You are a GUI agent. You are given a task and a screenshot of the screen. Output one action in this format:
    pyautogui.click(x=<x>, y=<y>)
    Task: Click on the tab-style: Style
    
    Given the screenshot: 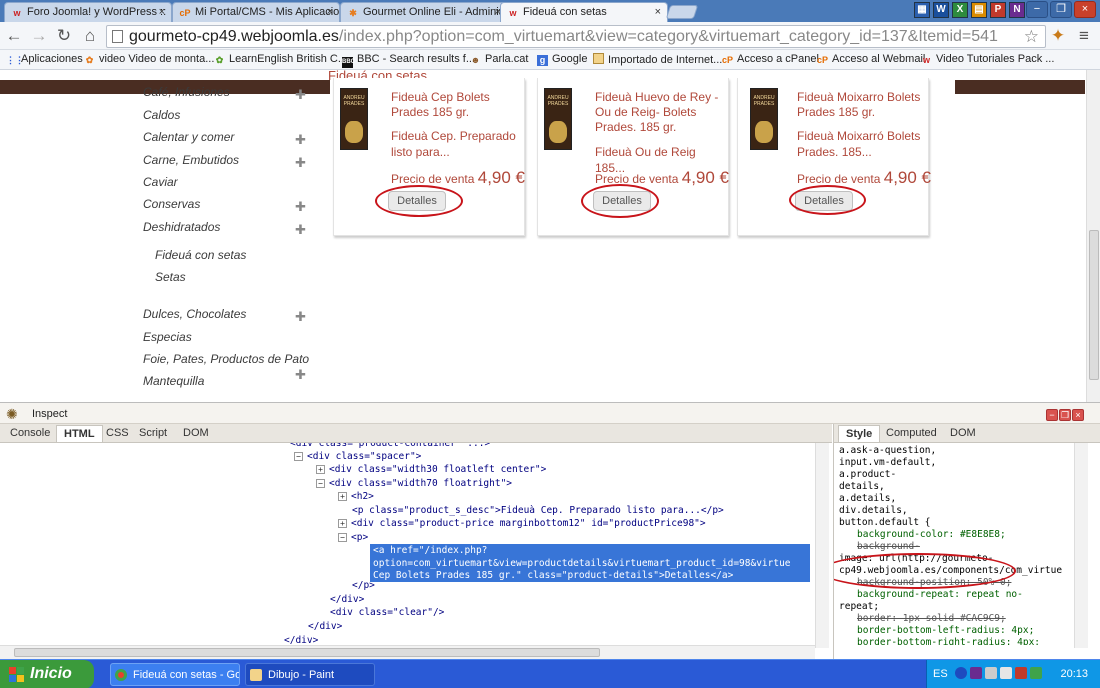 What is the action you would take?
    pyautogui.click(x=859, y=433)
    